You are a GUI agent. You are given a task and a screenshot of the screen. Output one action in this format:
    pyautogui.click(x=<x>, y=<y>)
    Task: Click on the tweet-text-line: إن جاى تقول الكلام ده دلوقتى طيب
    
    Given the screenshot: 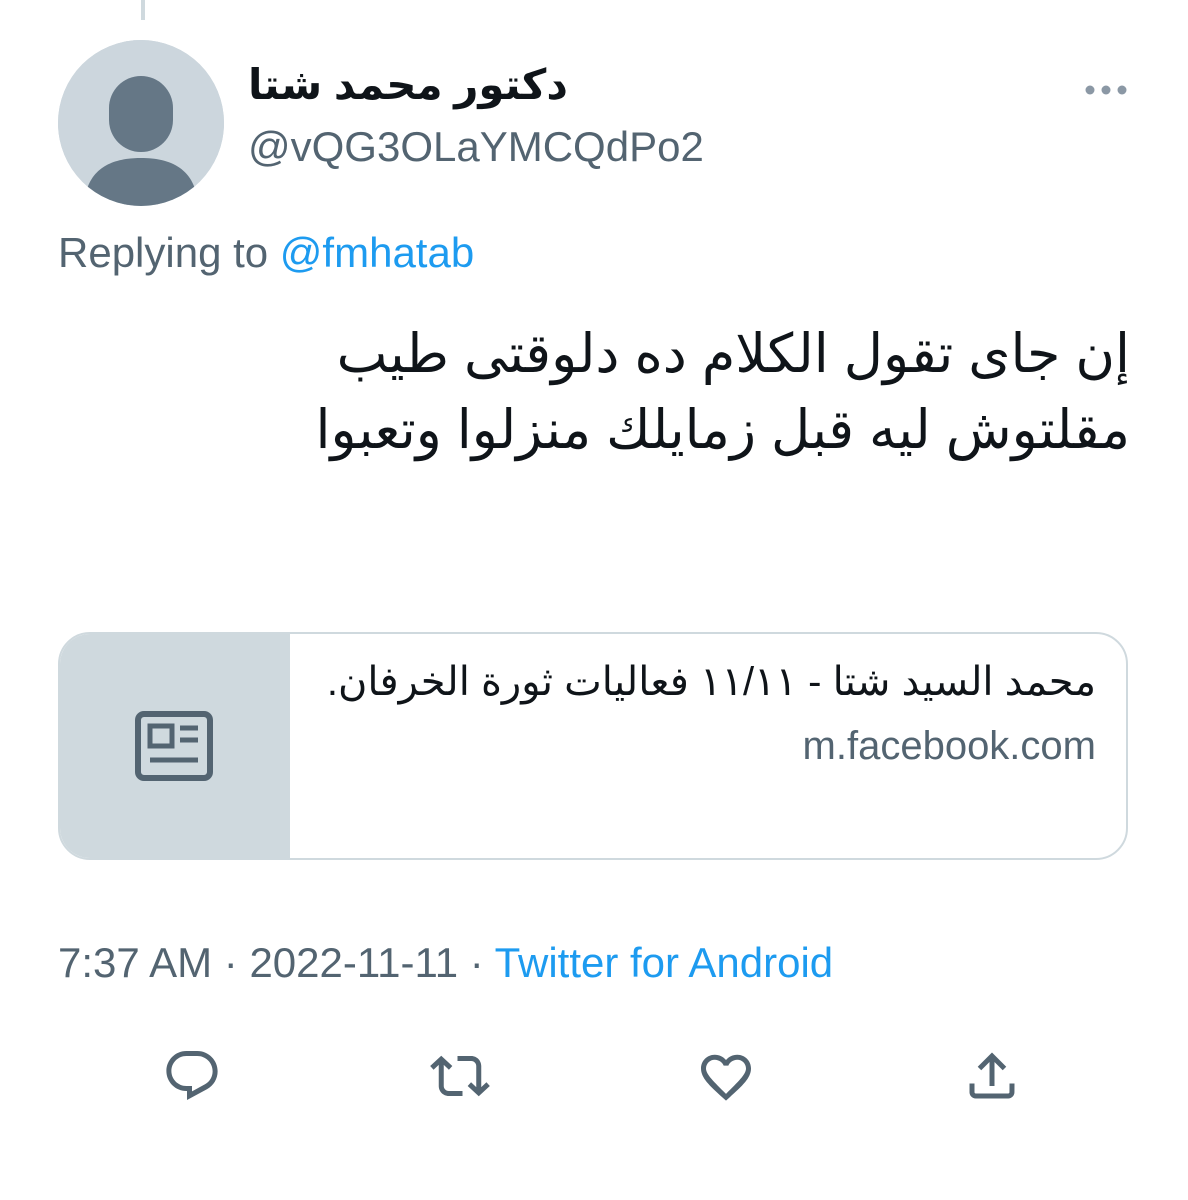 What is the action you would take?
    pyautogui.click(x=733, y=354)
    